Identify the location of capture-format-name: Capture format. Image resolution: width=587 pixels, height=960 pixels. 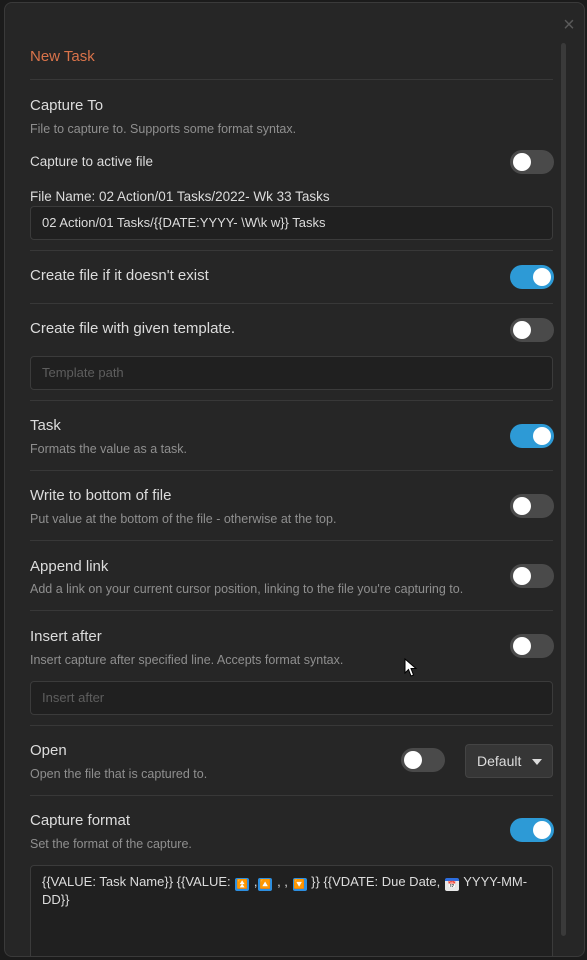
(80, 820).